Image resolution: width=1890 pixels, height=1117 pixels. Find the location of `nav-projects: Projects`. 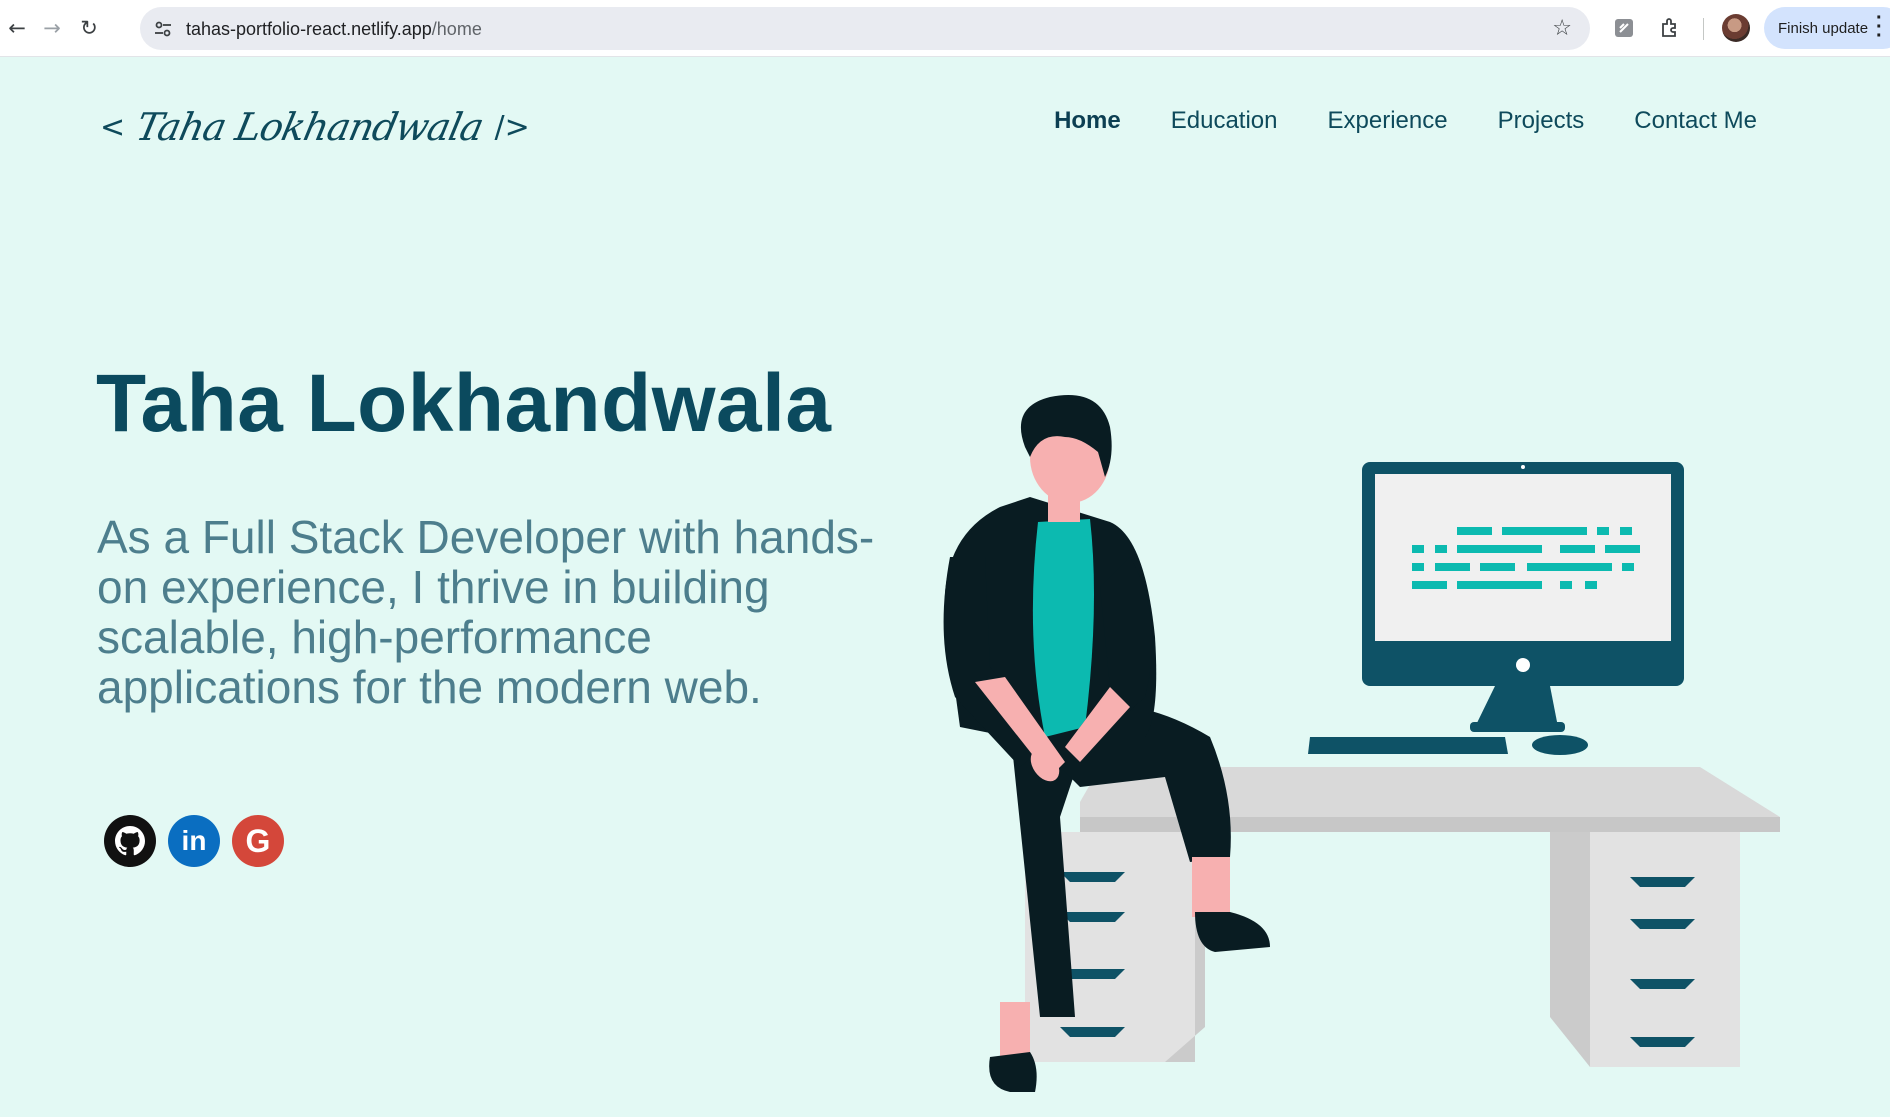

nav-projects: Projects is located at coordinates (1541, 121).